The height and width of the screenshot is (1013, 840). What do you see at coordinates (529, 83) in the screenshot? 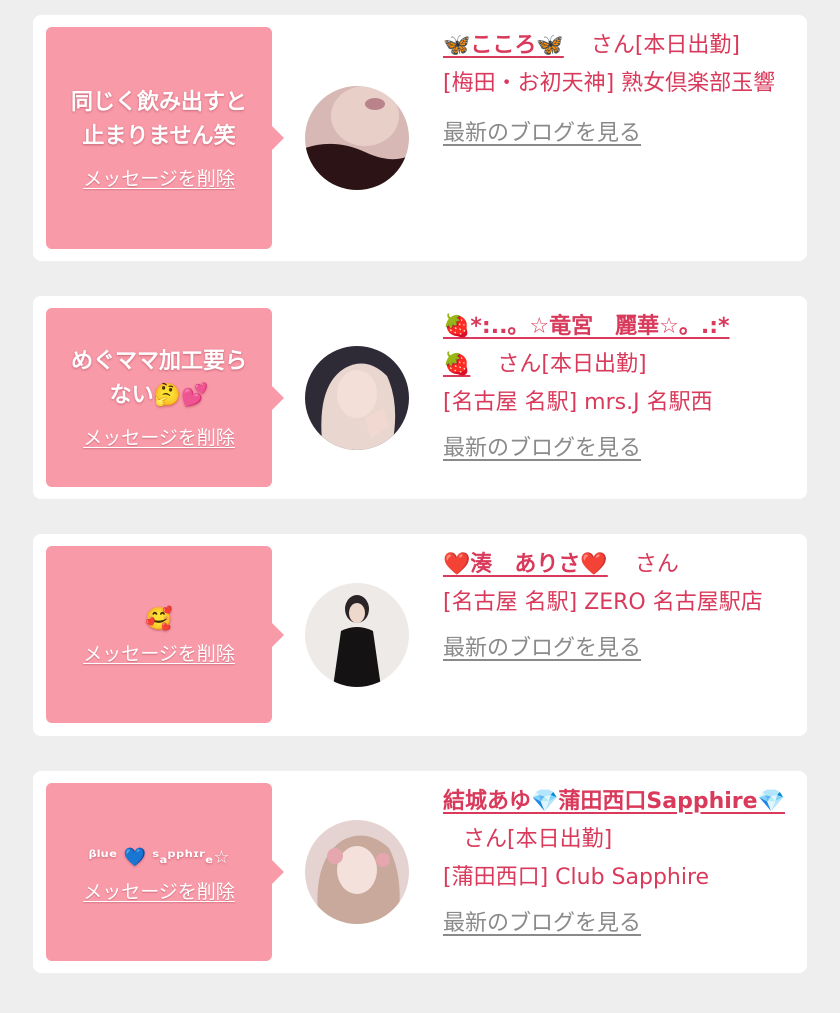
I see `area: [梅田・お初天神]` at bounding box center [529, 83].